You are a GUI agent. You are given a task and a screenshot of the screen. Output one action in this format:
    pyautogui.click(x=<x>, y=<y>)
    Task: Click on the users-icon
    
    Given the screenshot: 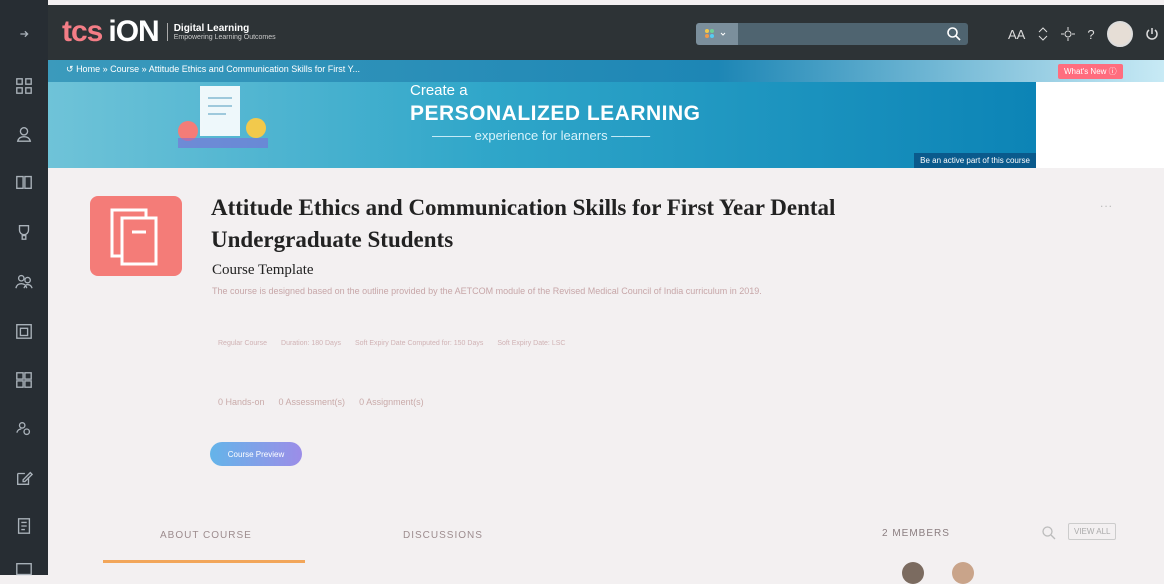 What is the action you would take?
    pyautogui.click(x=24, y=281)
    